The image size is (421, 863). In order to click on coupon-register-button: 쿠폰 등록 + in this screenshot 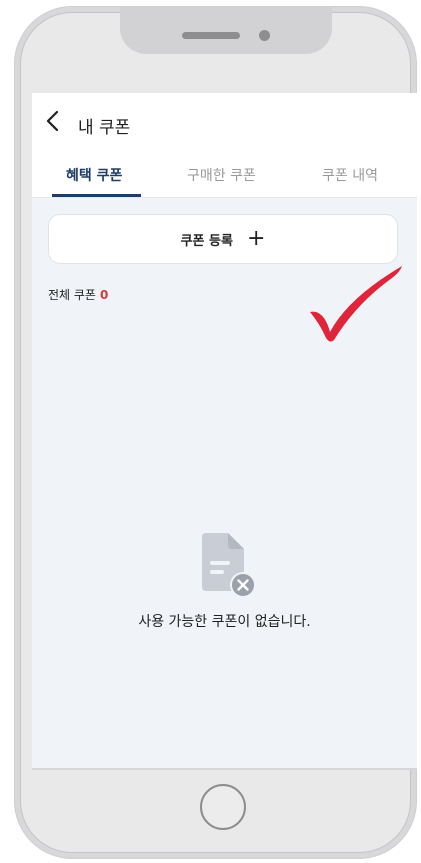, I will do `click(223, 239)`.